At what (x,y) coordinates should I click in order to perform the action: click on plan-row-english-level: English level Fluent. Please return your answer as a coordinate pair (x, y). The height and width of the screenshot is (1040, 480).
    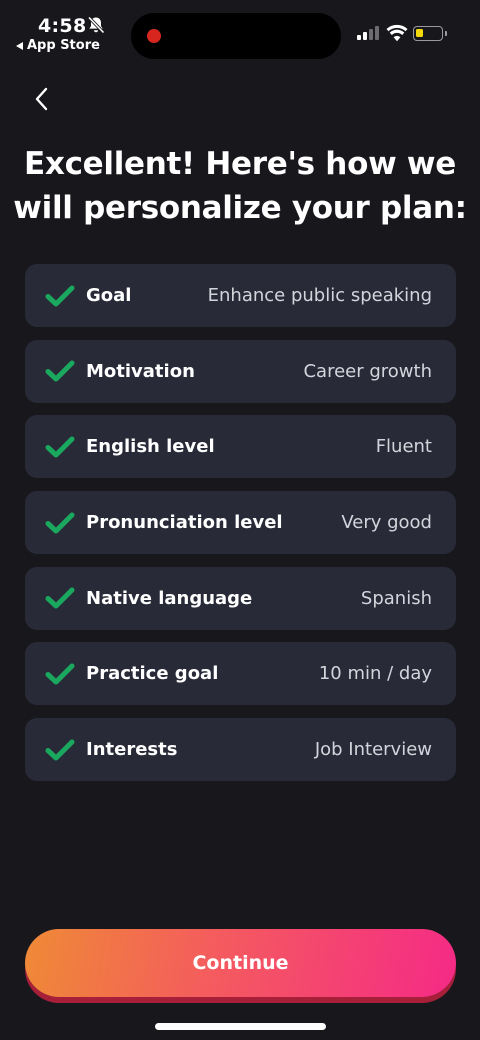
    Looking at the image, I should click on (240, 447).